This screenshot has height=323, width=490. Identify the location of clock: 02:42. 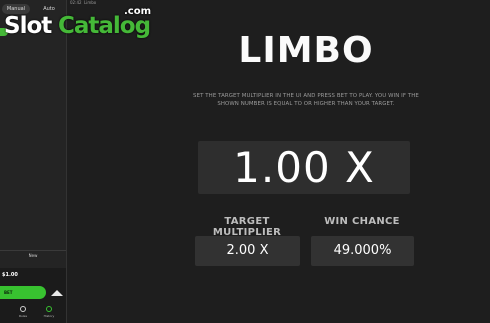
(76, 2).